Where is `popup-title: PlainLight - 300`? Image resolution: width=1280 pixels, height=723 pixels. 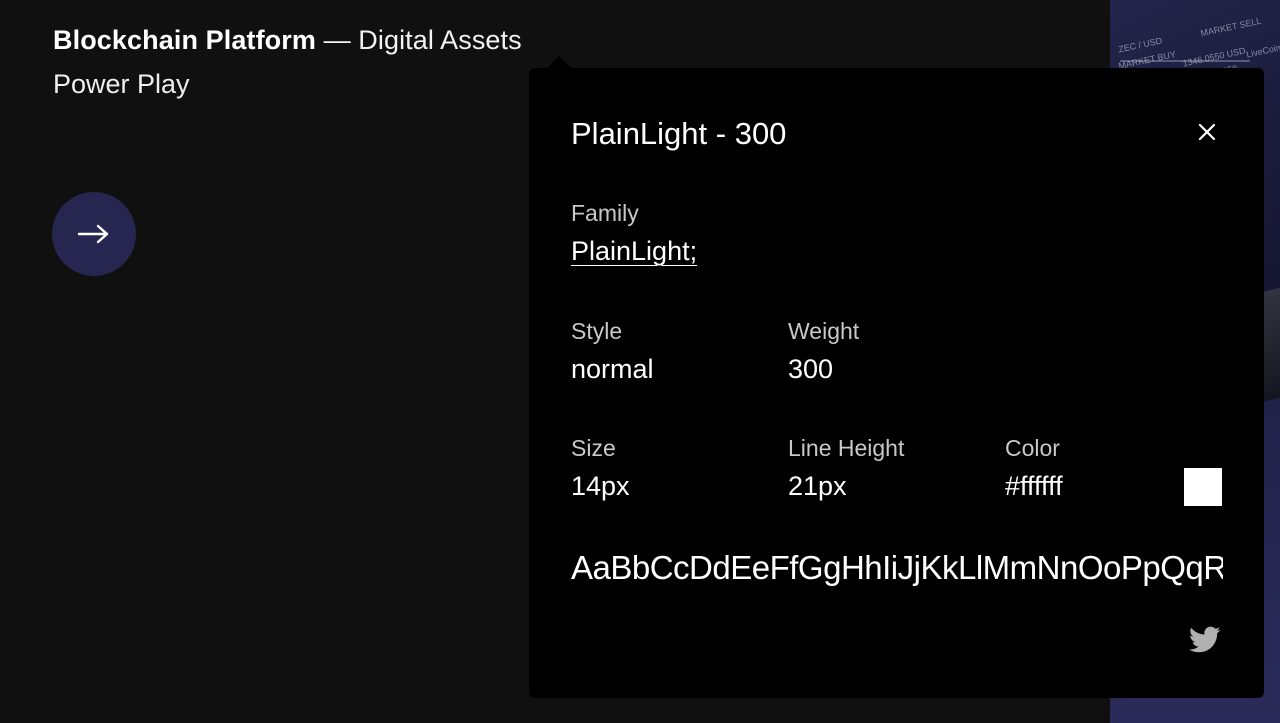
popup-title: PlainLight - 300 is located at coordinates (679, 133).